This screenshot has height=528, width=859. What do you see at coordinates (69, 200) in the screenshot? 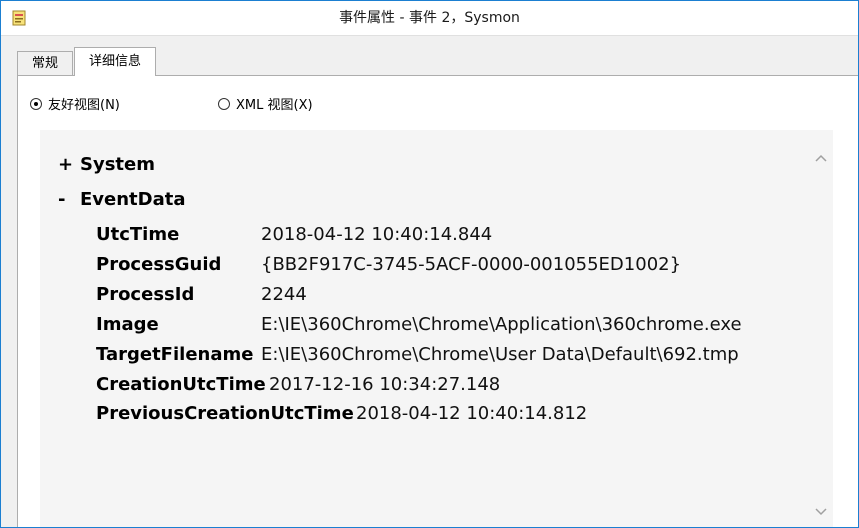
I see `collapse-toggle: -` at bounding box center [69, 200].